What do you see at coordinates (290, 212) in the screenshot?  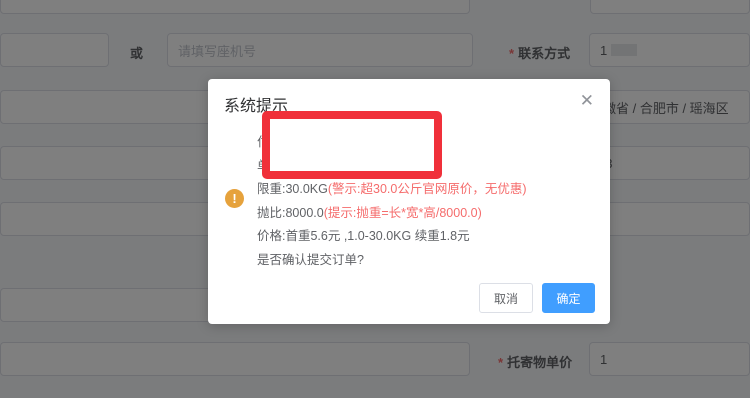 I see `throw-ratio-text: 抛比:8000.0` at bounding box center [290, 212].